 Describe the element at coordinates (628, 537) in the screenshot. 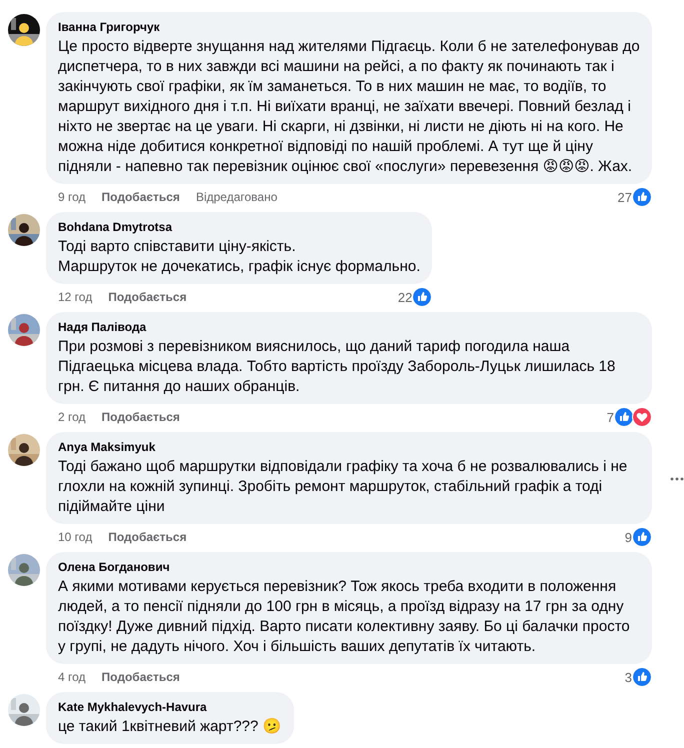

I see `reaction-count: 9` at that location.